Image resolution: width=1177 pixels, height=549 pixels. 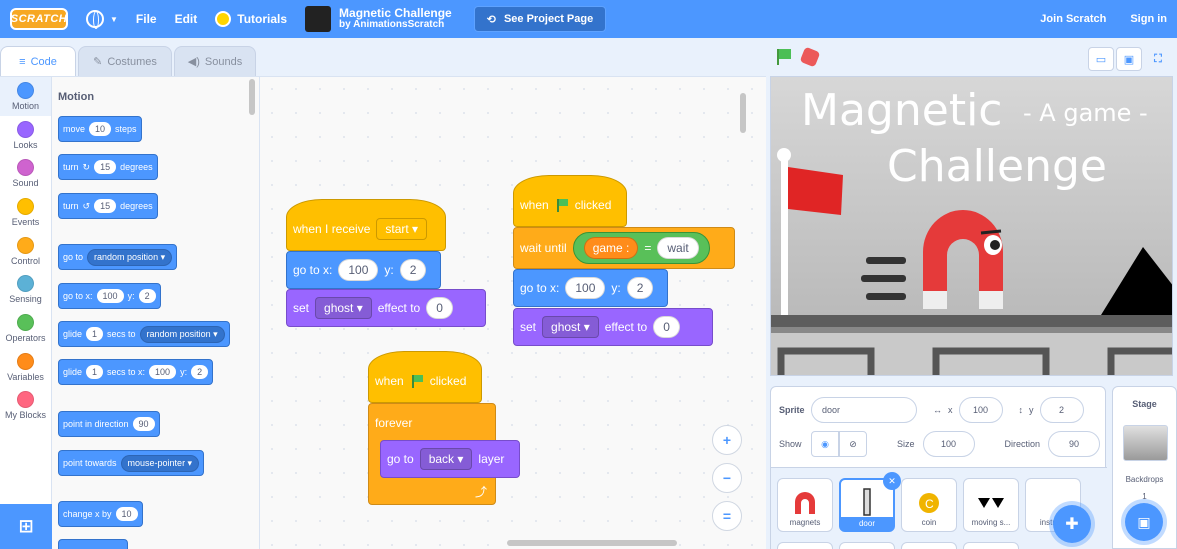 What do you see at coordinates (611, 248) in the screenshot?
I see `game-variable-reporter: game :` at bounding box center [611, 248].